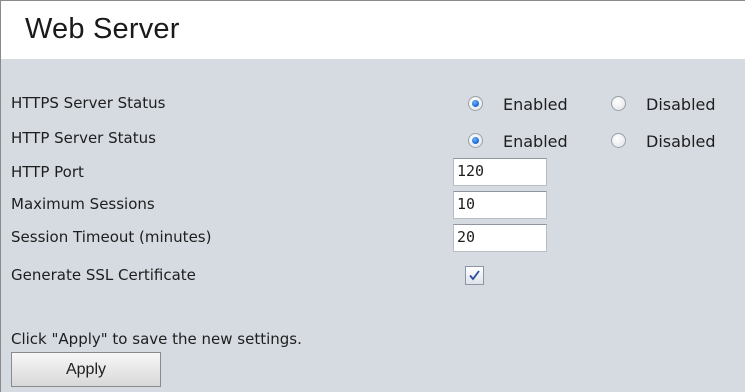  I want to click on http-port-label: HTTP Port, so click(47, 172).